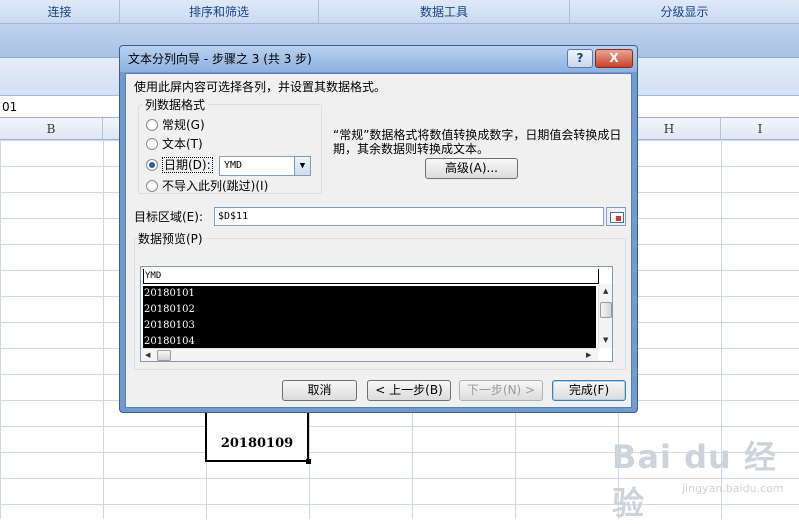  Describe the element at coordinates (409, 390) in the screenshot. I see `back-button: < 上一步(B)` at that location.